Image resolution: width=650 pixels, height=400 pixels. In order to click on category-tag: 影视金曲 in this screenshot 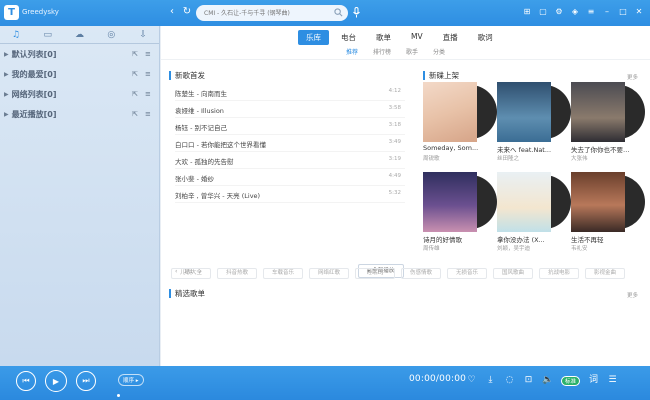, I will do `click(605, 273)`.